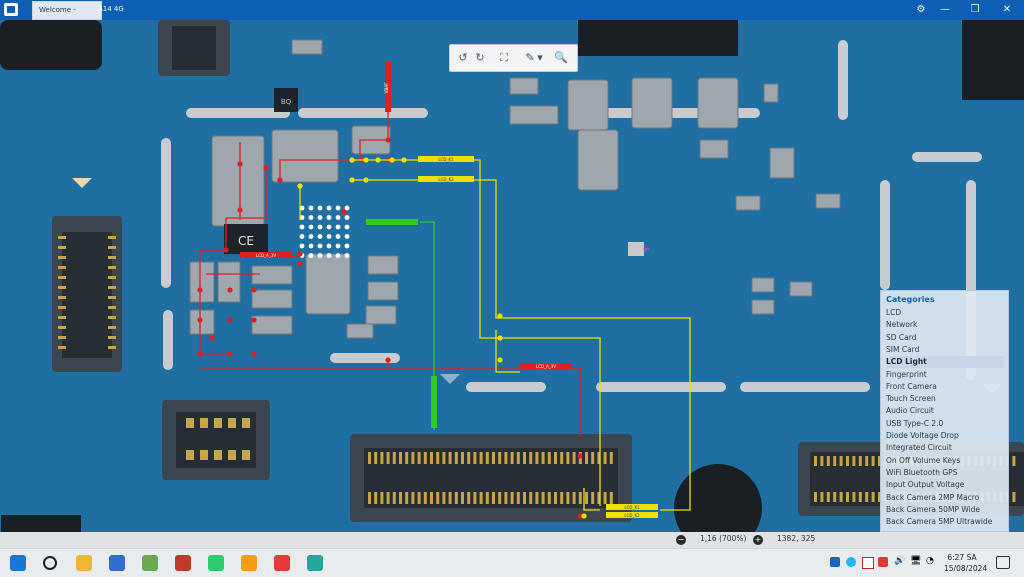  Describe the element at coordinates (945, 461) in the screenshot. I see `category-item: On Off Volume Keys` at that location.